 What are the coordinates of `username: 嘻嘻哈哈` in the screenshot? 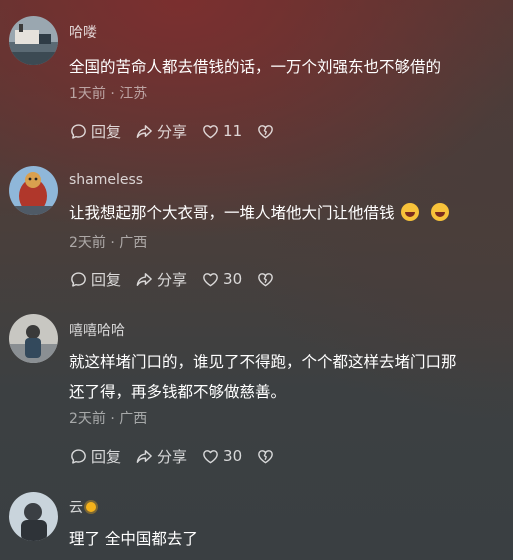 It's located at (97, 330).